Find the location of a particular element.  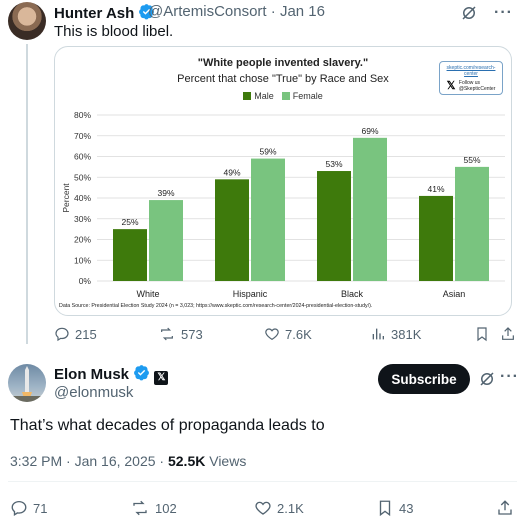

bookmark-button is located at coordinates (482, 334).